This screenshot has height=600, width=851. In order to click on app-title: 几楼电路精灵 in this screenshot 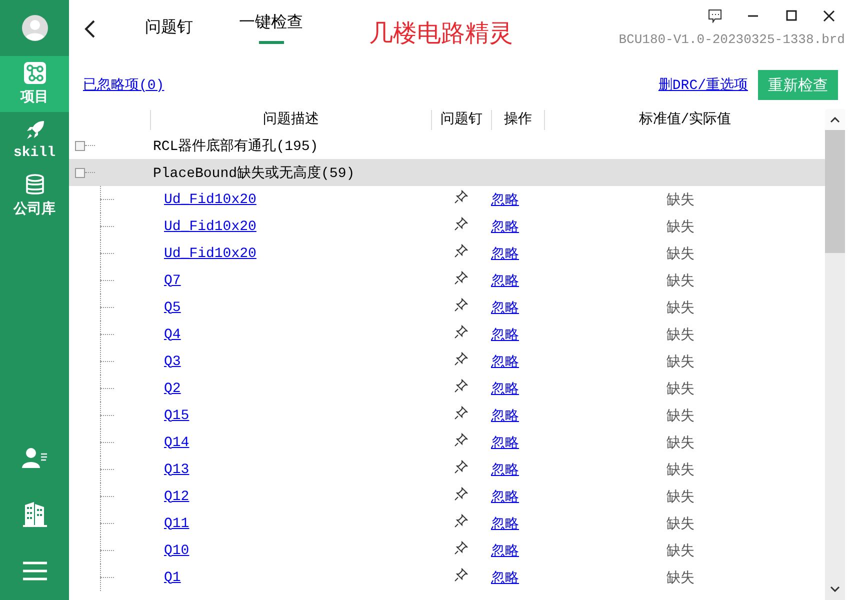, I will do `click(441, 33)`.